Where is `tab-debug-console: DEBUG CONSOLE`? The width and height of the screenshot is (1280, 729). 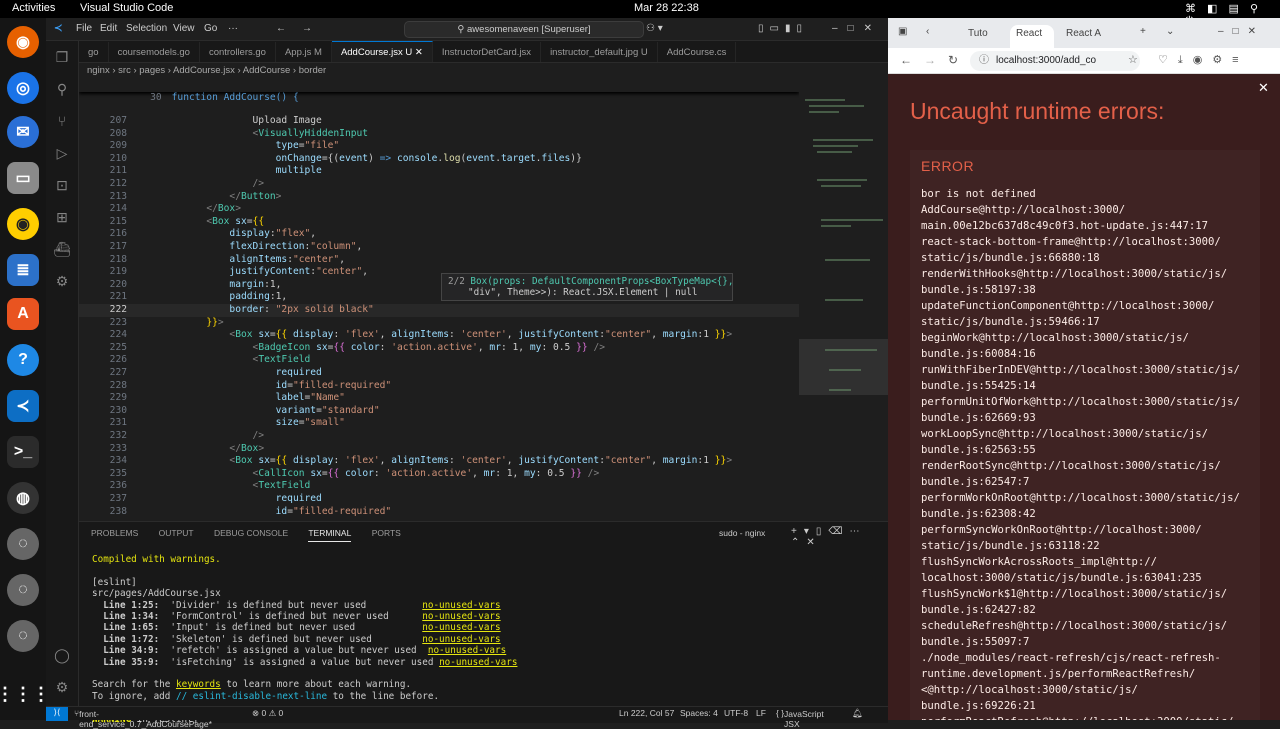
tab-debug-console: DEBUG CONSOLE is located at coordinates (251, 533).